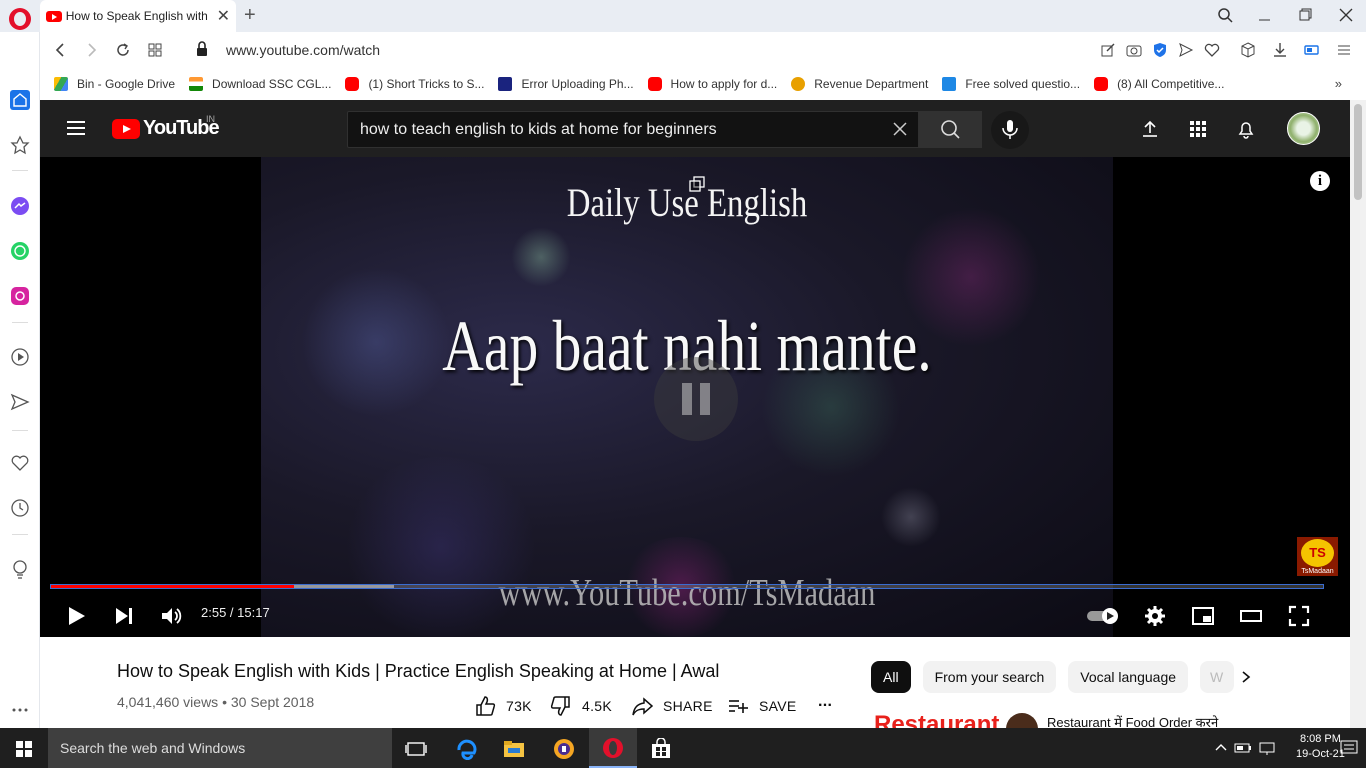 The width and height of the screenshot is (1366, 768). I want to click on upload-icon, so click(1150, 129).